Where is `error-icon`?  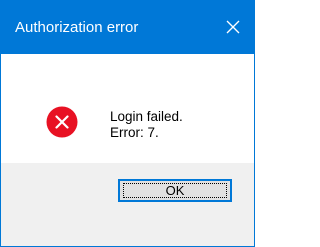
error-icon is located at coordinates (62, 122).